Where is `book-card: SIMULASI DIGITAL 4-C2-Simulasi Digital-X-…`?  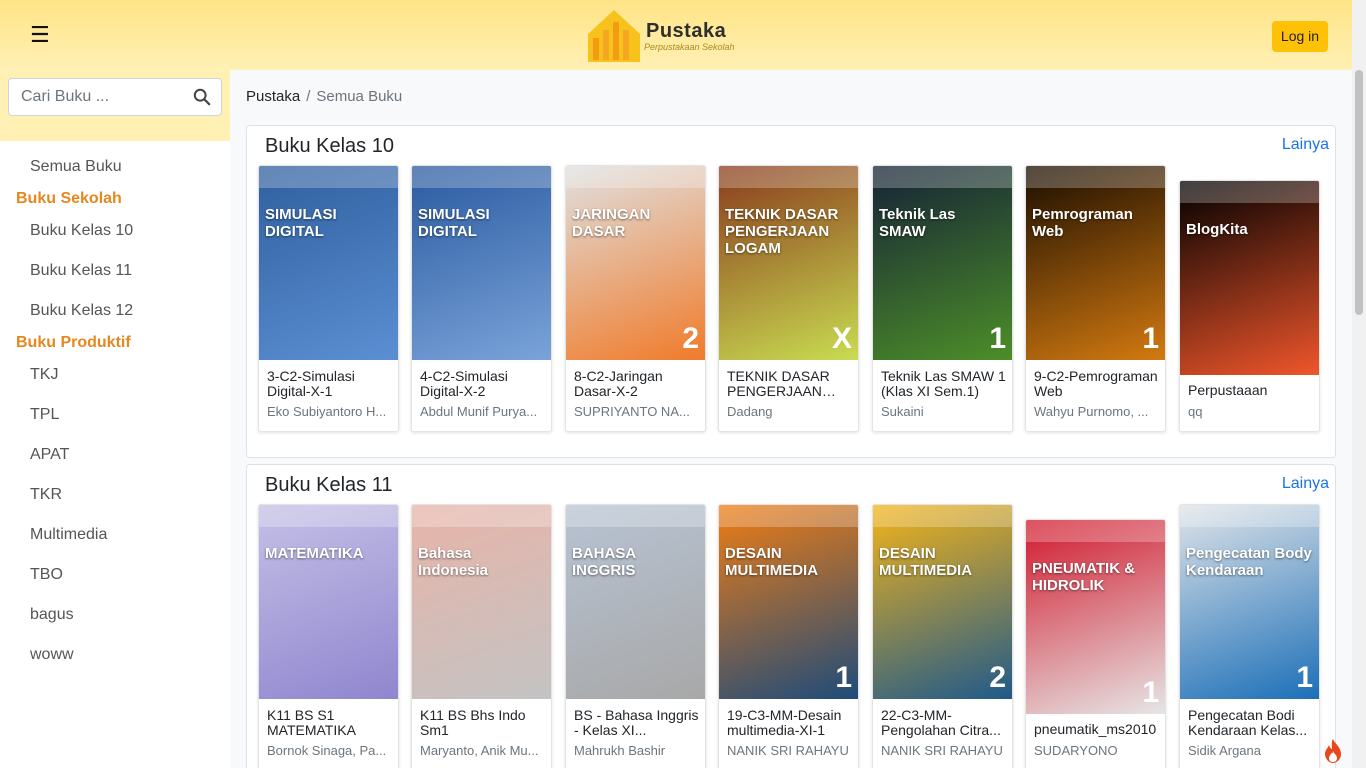
book-card: SIMULASI DIGITAL 4-C2-Simulasi Digital-X-… is located at coordinates (481, 298).